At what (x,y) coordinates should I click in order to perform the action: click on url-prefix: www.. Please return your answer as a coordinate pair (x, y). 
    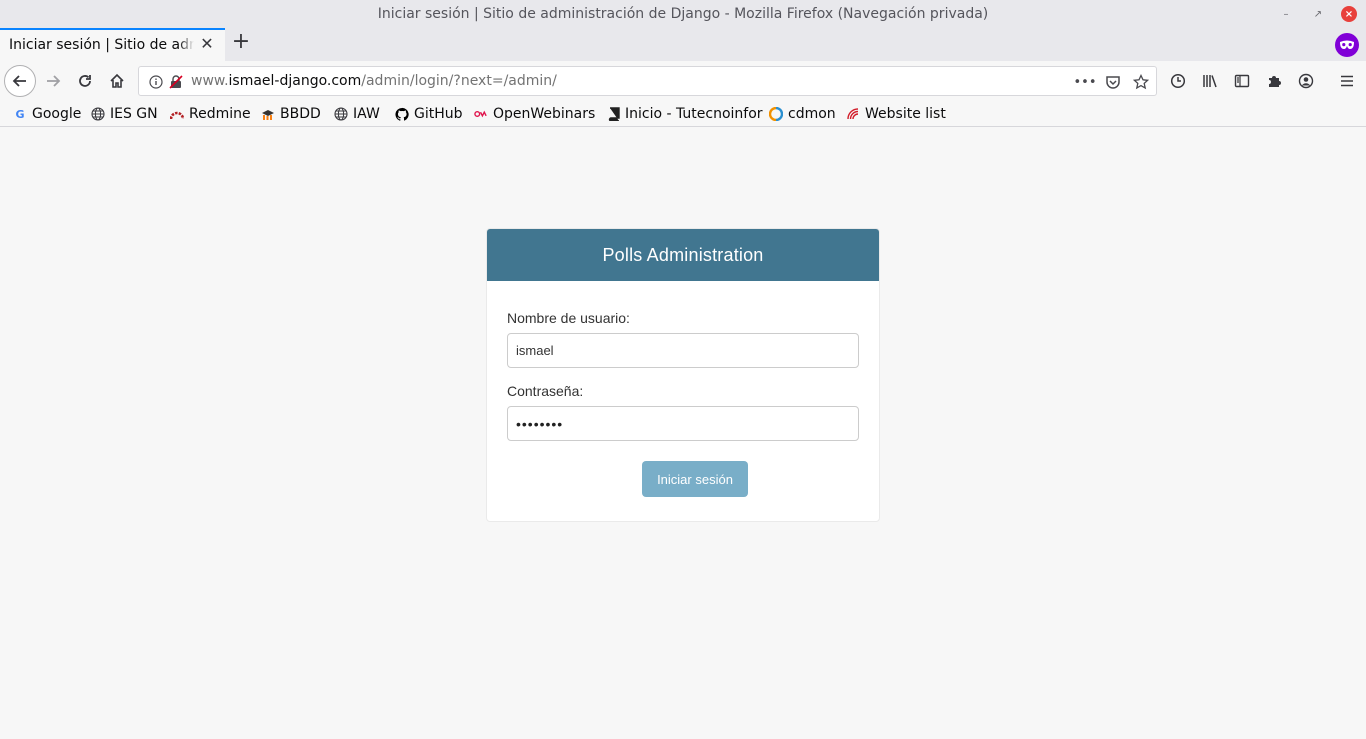
    Looking at the image, I should click on (210, 81).